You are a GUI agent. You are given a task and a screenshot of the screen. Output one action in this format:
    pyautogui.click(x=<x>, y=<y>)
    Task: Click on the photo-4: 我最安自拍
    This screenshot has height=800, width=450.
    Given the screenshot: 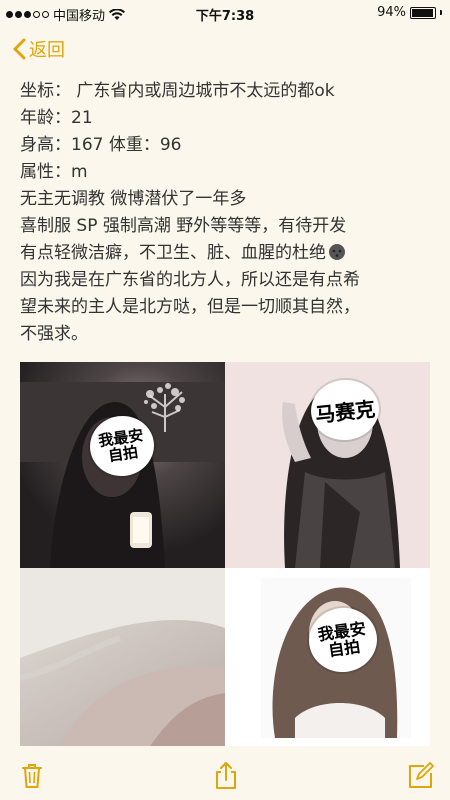 What is the action you would take?
    pyautogui.click(x=327, y=657)
    